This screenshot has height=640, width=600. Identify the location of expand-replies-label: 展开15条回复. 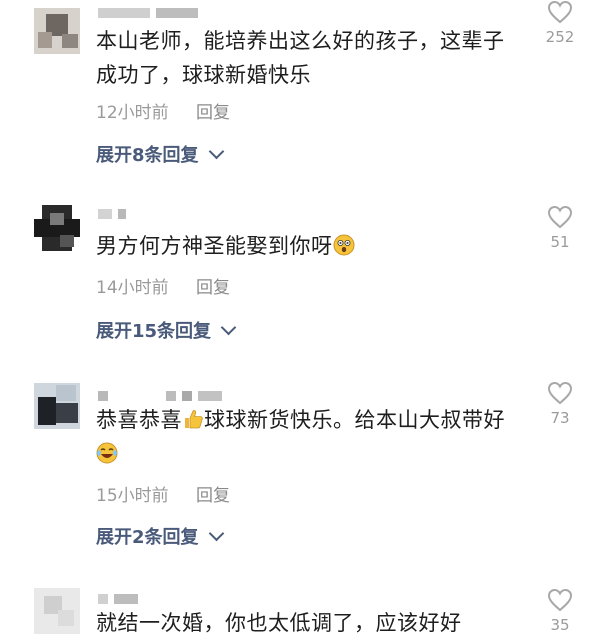
(154, 331).